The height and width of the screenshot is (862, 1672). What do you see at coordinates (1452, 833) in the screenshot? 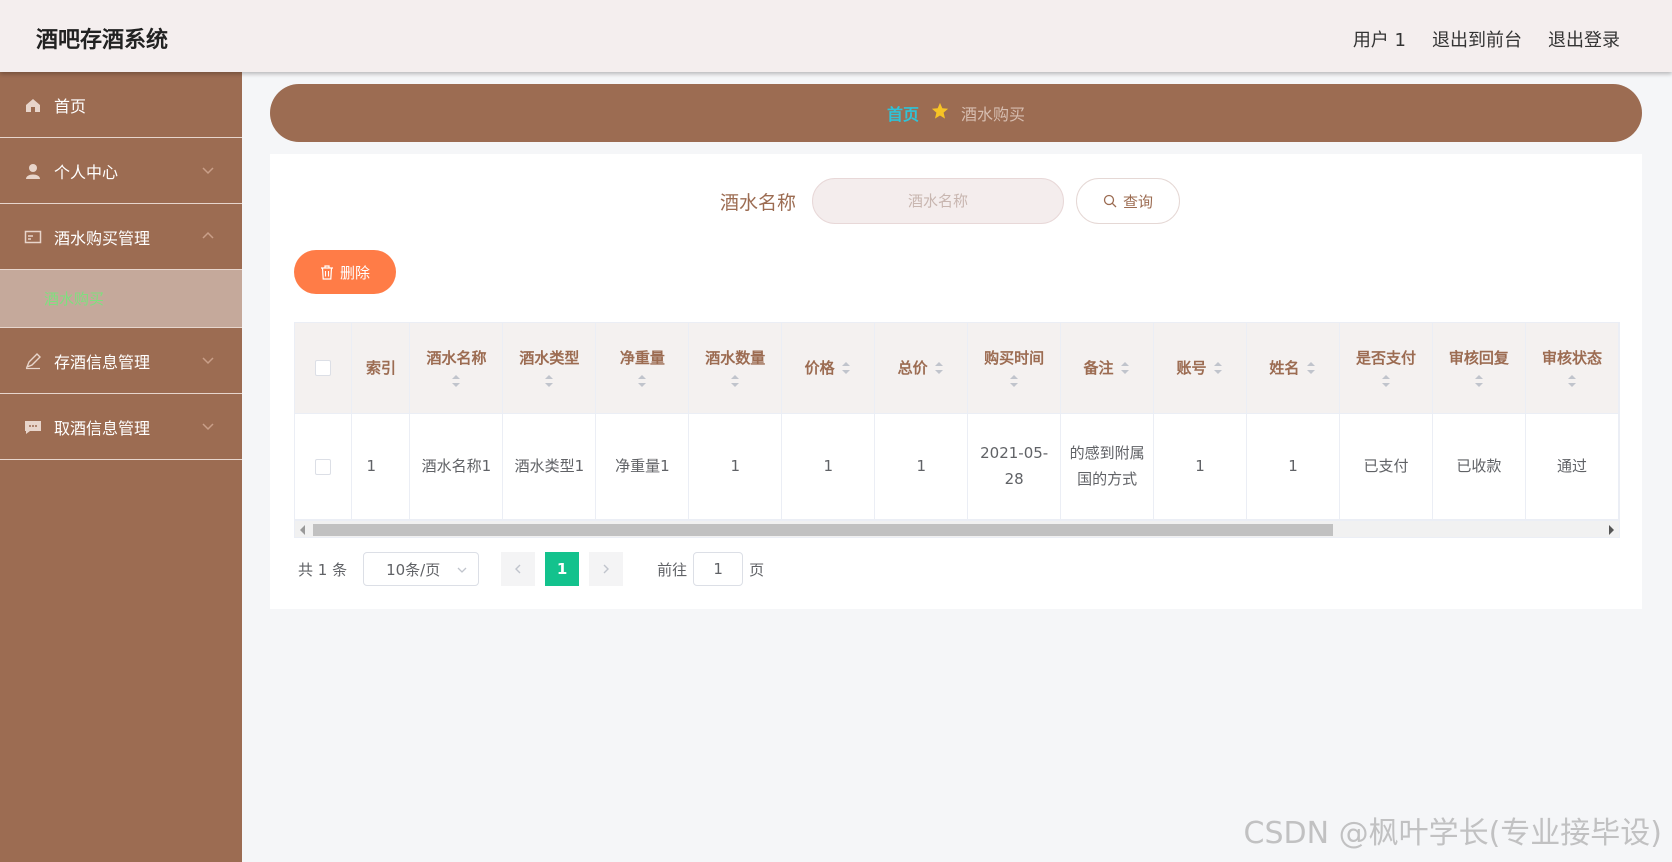
I see `watermark: CSDN @枫叶学长(专业接毕设)` at bounding box center [1452, 833].